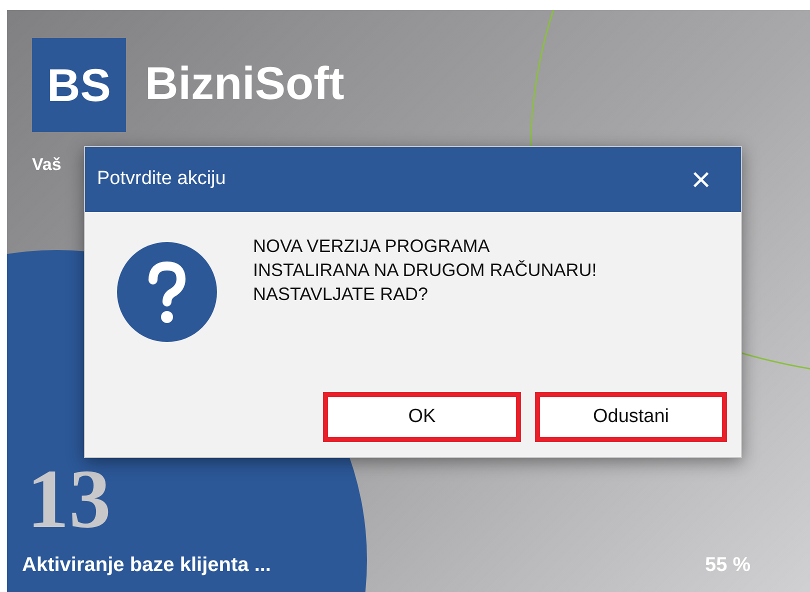  What do you see at coordinates (728, 565) in the screenshot?
I see `progress-percent: 55 %` at bounding box center [728, 565].